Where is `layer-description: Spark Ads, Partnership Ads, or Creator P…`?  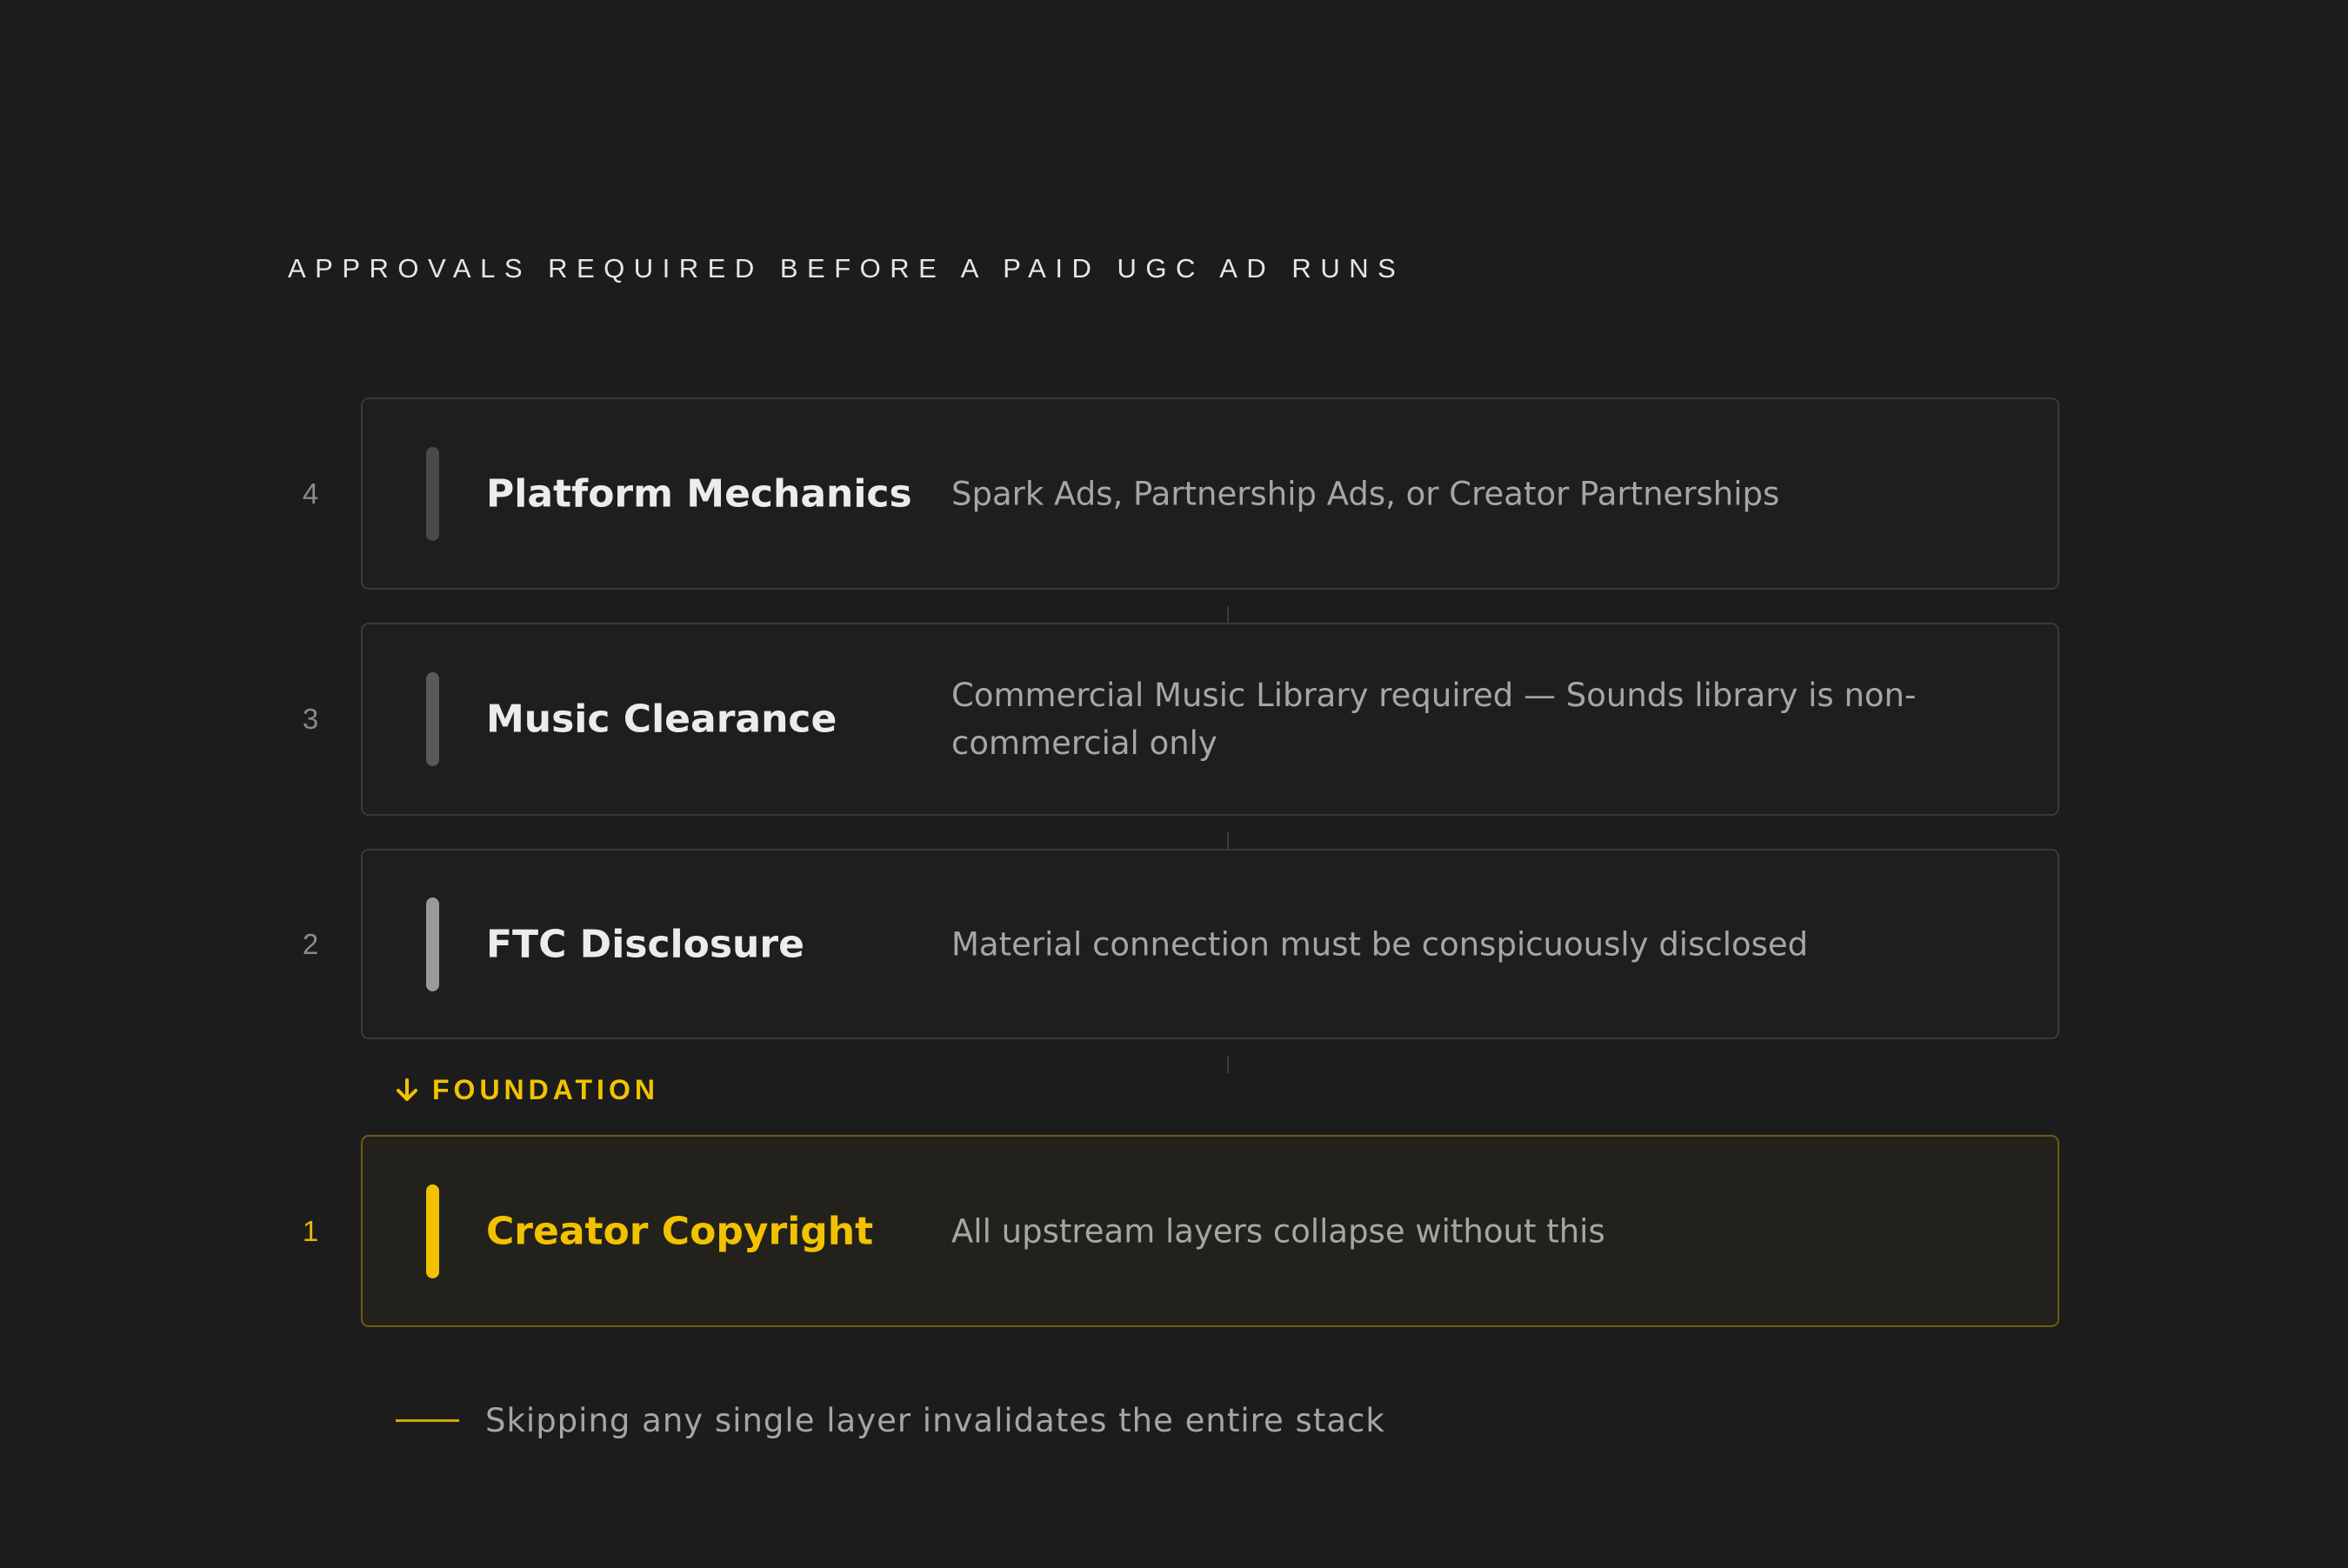
layer-description: Spark Ads, Partnership Ads, or Creator P… is located at coordinates (1365, 493).